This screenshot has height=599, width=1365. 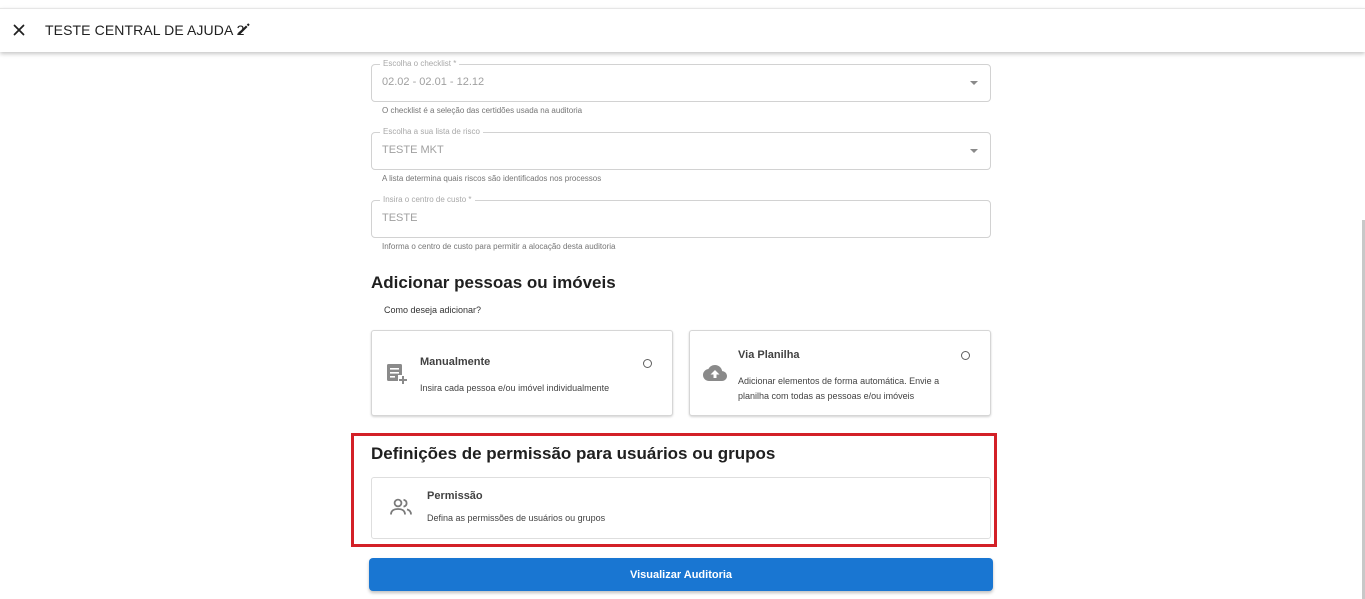 What do you see at coordinates (682, 30) in the screenshot?
I see `top-bar: TESTE CENTRAL DE AJUDA 2` at bounding box center [682, 30].